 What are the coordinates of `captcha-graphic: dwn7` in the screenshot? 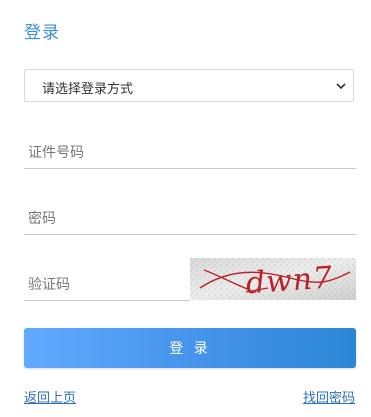 It's located at (273, 279).